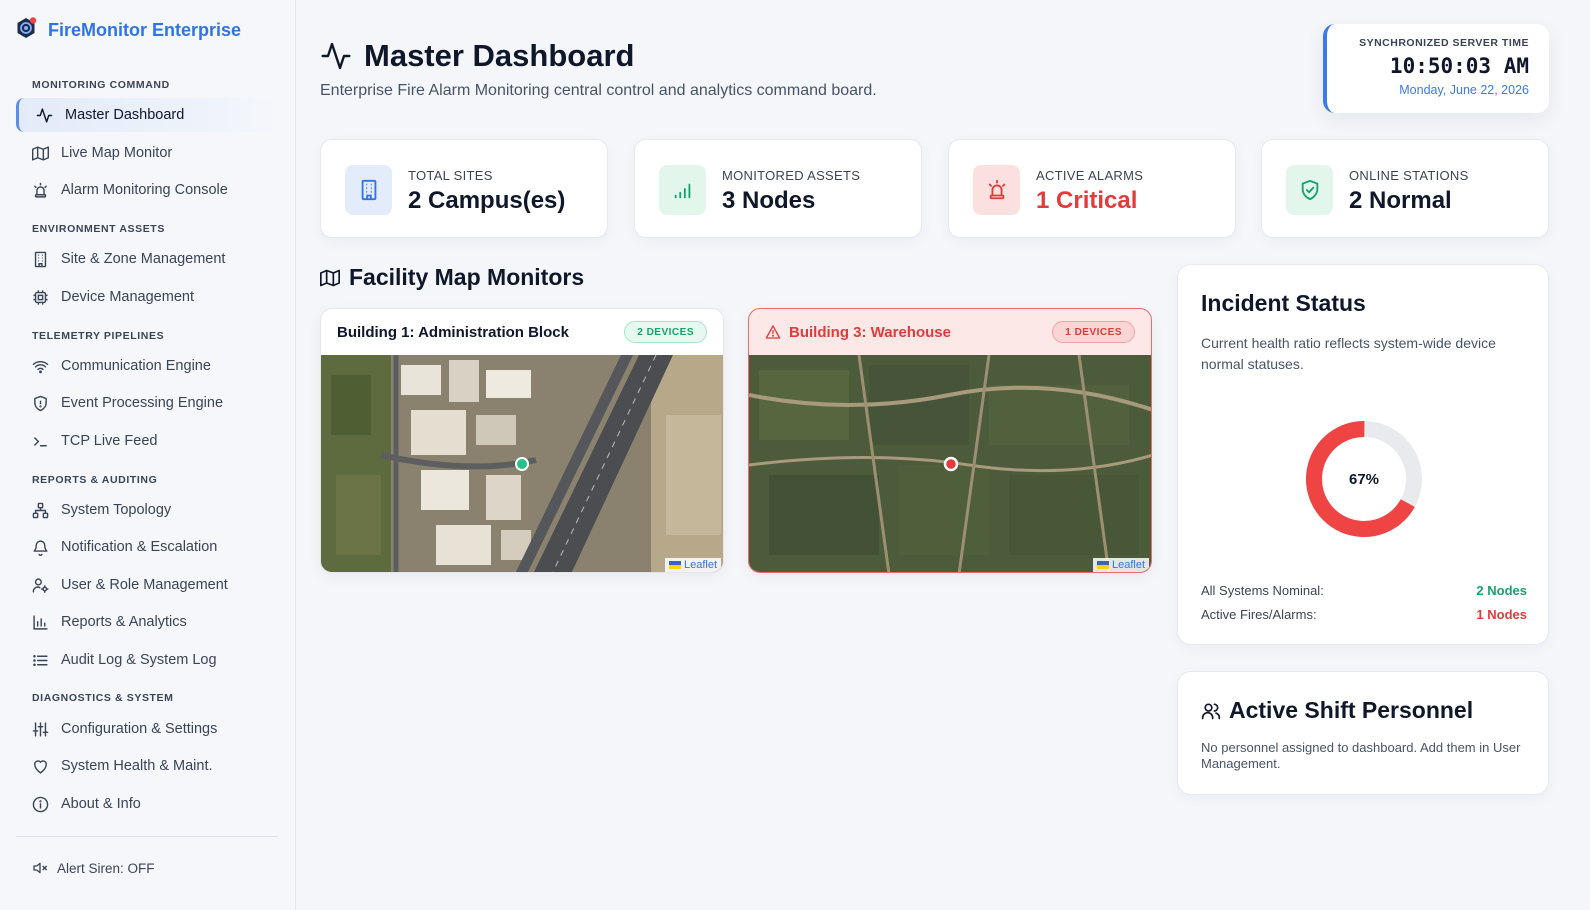 This screenshot has width=1590, height=910. What do you see at coordinates (682, 190) in the screenshot?
I see `signal-icon` at bounding box center [682, 190].